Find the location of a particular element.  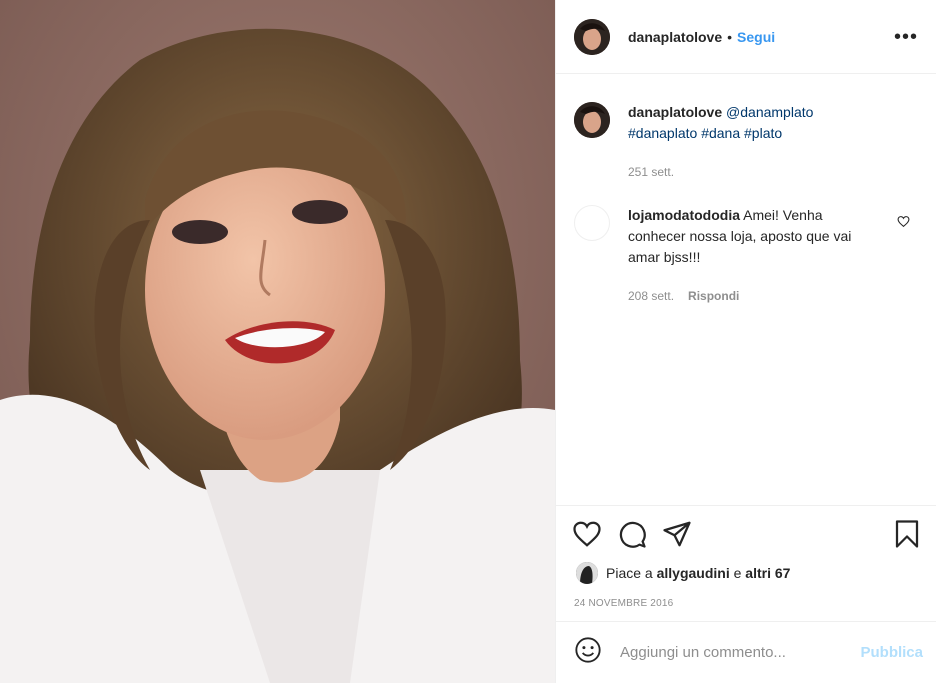

reply-button: Rispondi is located at coordinates (713, 296).